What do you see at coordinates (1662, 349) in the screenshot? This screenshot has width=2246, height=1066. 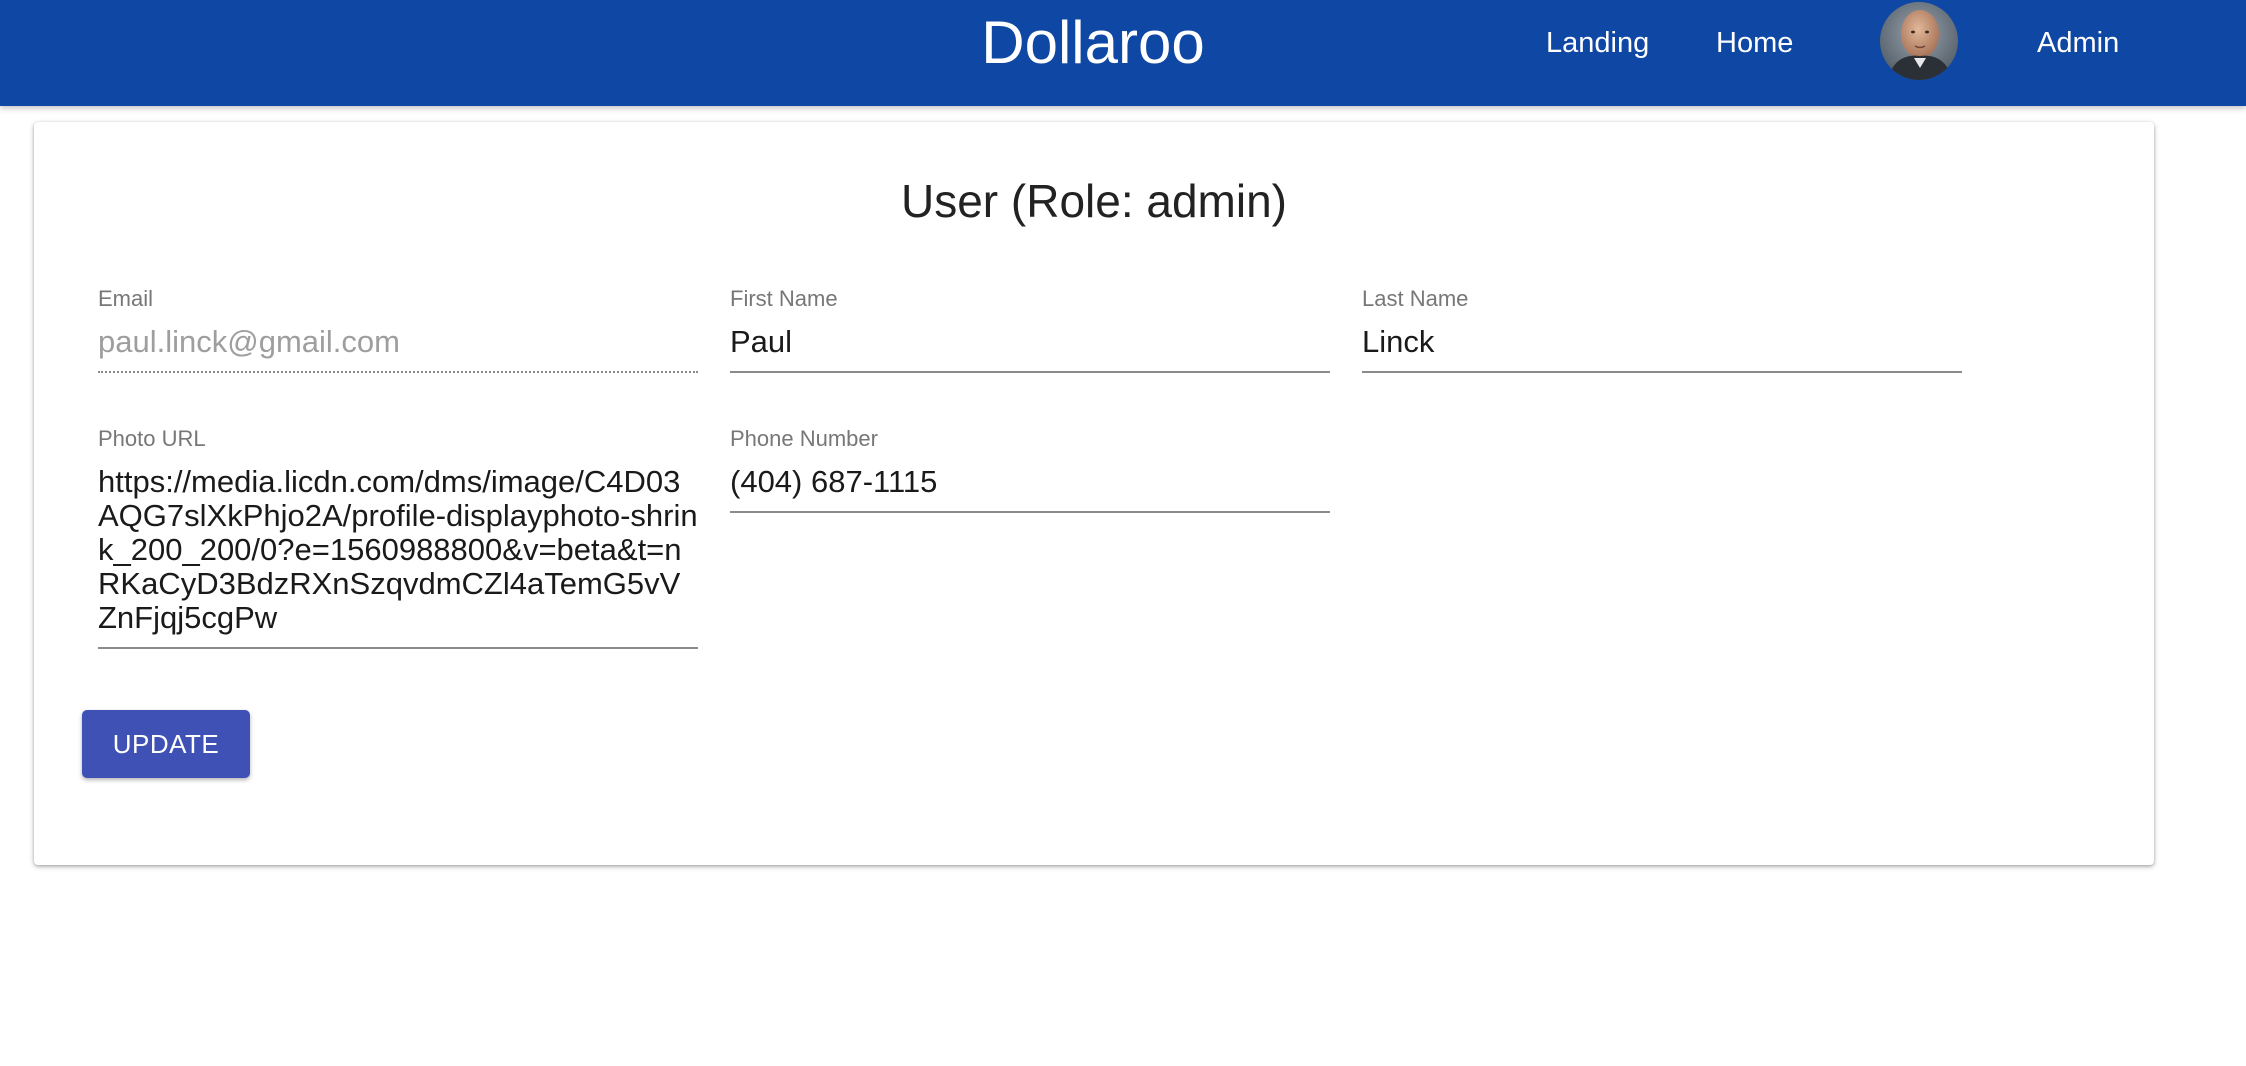 I see `last-name-input: Linck` at bounding box center [1662, 349].